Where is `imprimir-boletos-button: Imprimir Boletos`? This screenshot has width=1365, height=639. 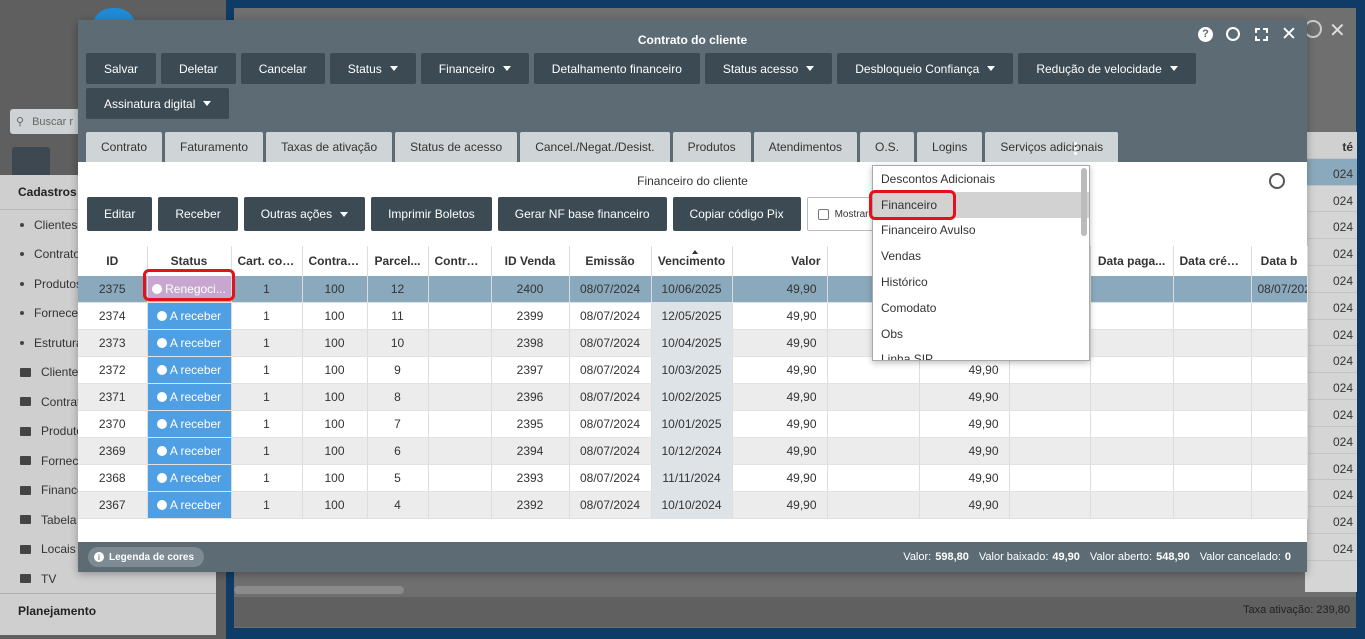 imprimir-boletos-button: Imprimir Boletos is located at coordinates (431, 214).